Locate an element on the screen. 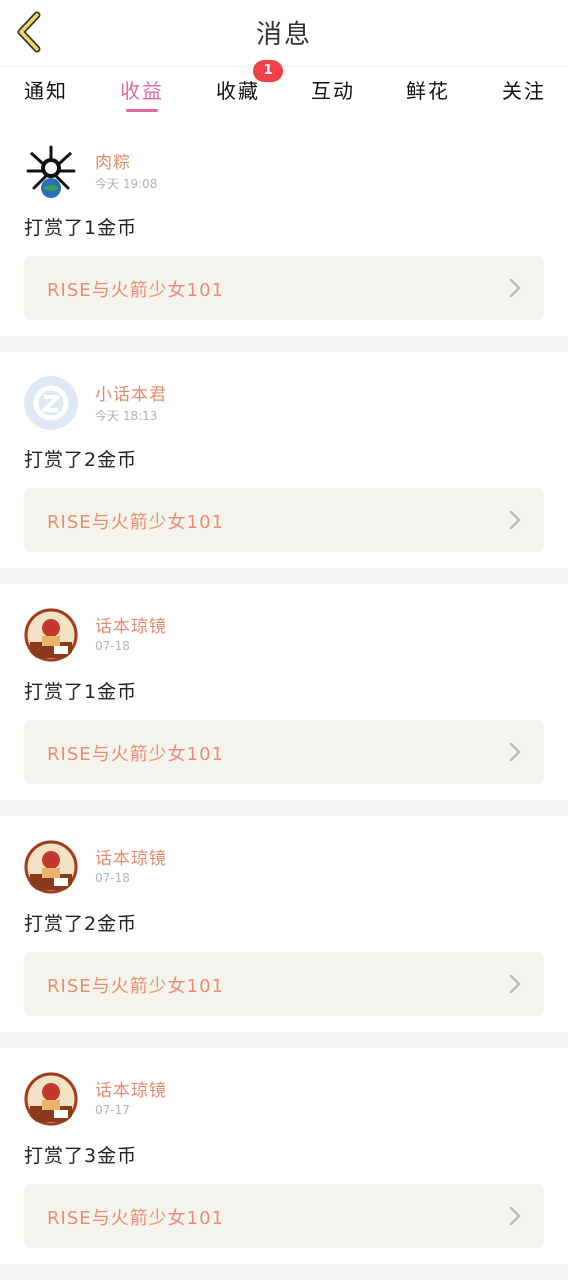 The height and width of the screenshot is (1280, 568). username: 肉粽 is located at coordinates (113, 160).